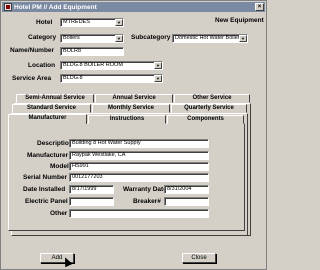  I want to click on location-value: BLDG.8 BOILER ROOM, so click(93, 65).